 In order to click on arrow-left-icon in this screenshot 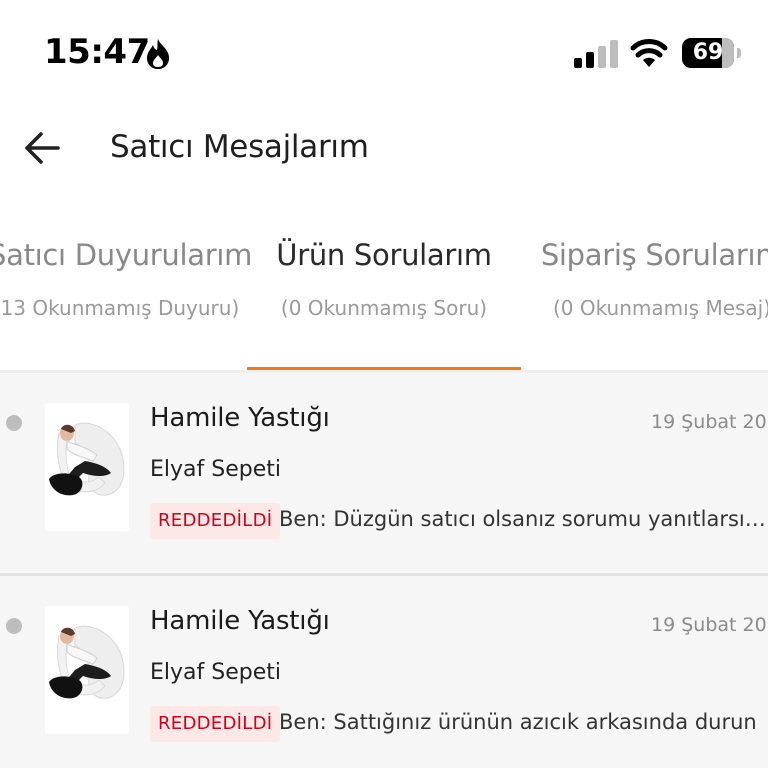, I will do `click(42, 148)`.